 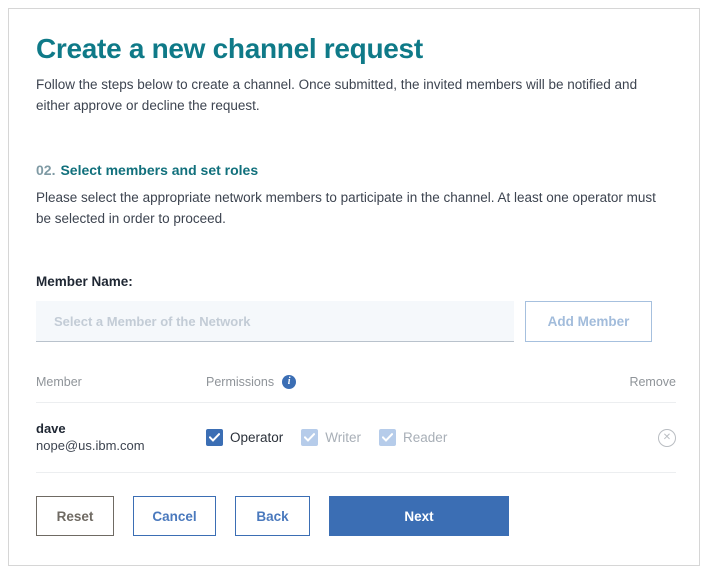 I want to click on permission-operator: Operator, so click(x=244, y=437).